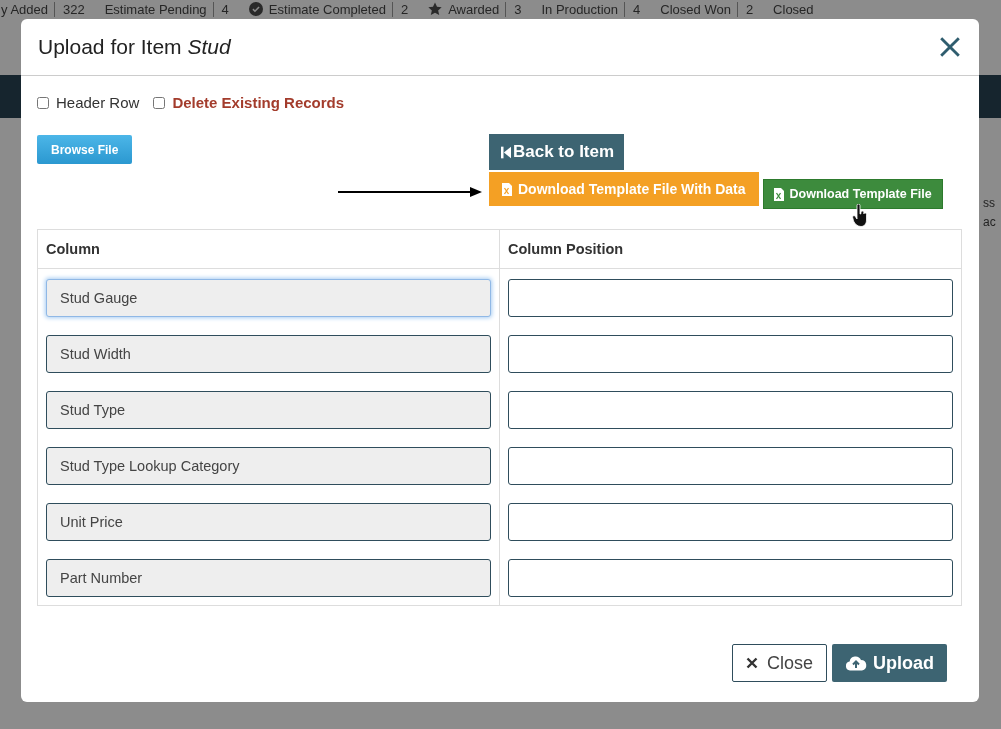 The height and width of the screenshot is (729, 1001). Describe the element at coordinates (989, 222) in the screenshot. I see `table-text: ac` at that location.